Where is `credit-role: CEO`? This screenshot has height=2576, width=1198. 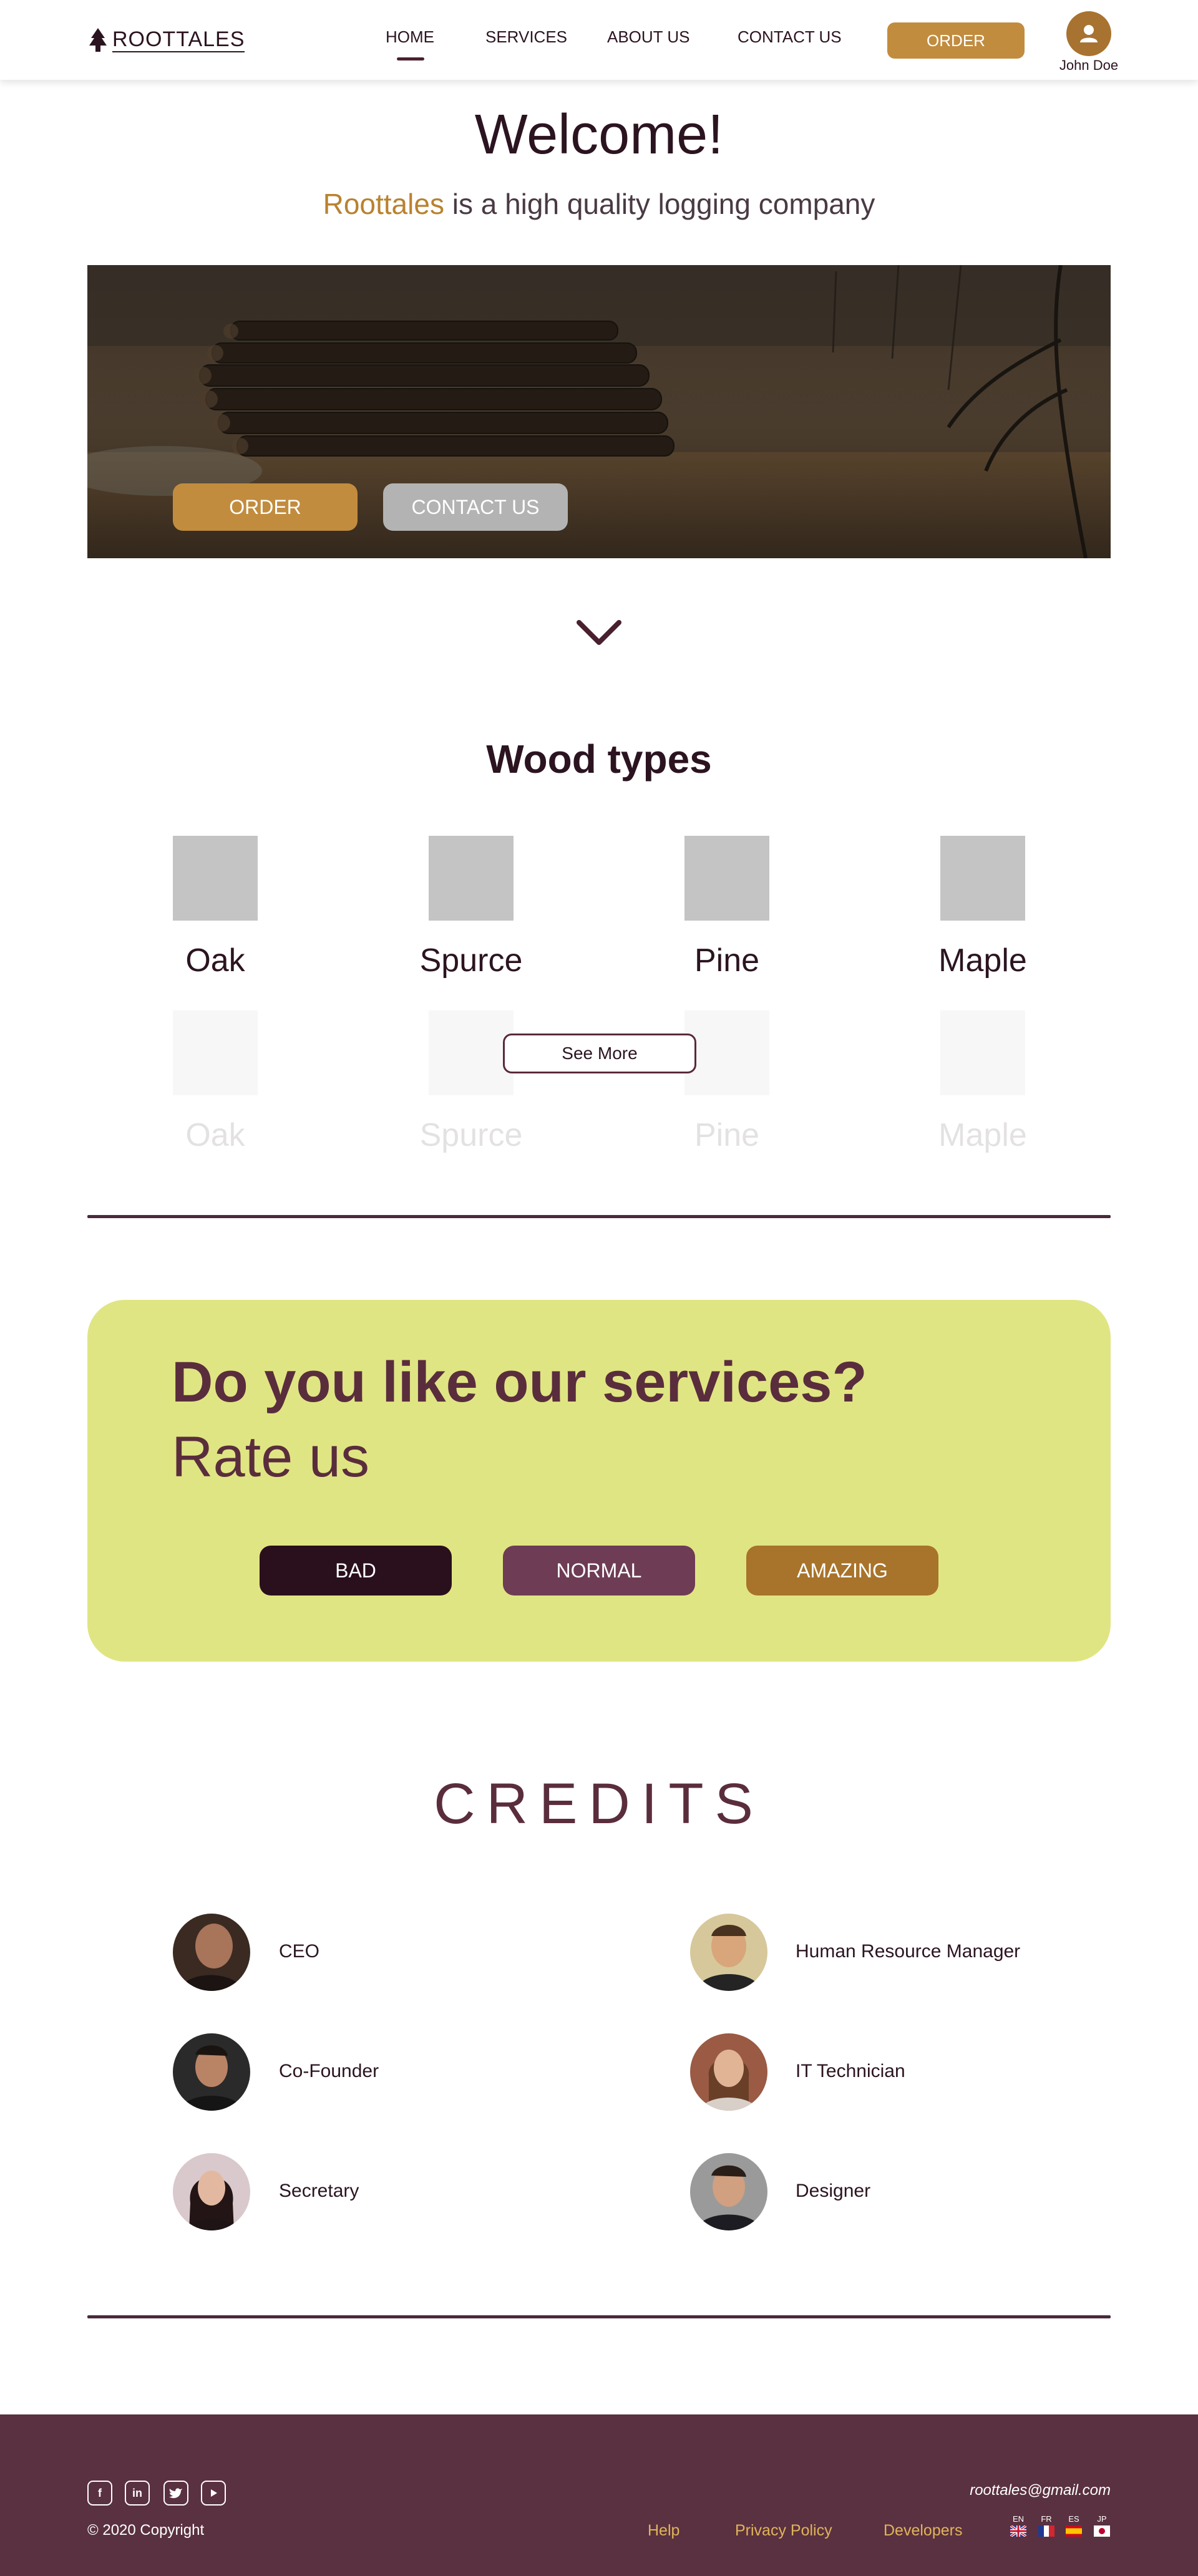
credit-role: CEO is located at coordinates (299, 1951).